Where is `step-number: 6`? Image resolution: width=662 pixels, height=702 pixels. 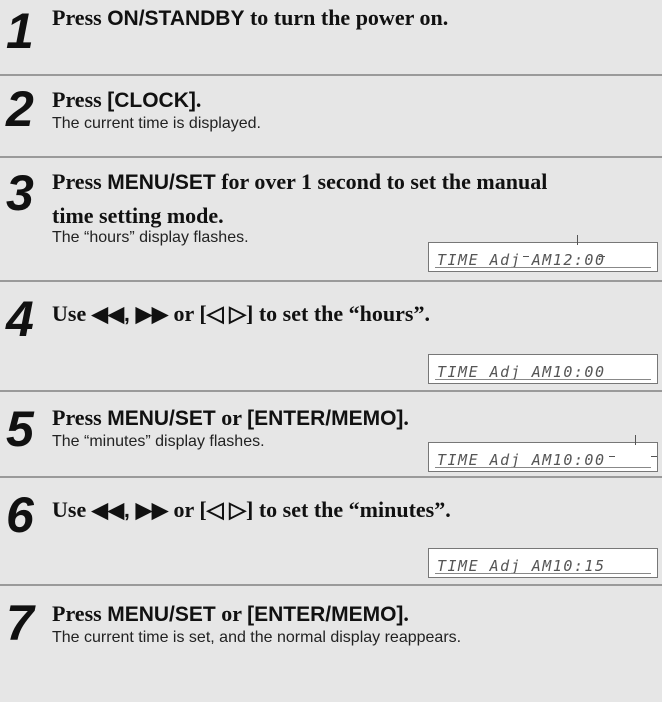 step-number: 6 is located at coordinates (20, 515).